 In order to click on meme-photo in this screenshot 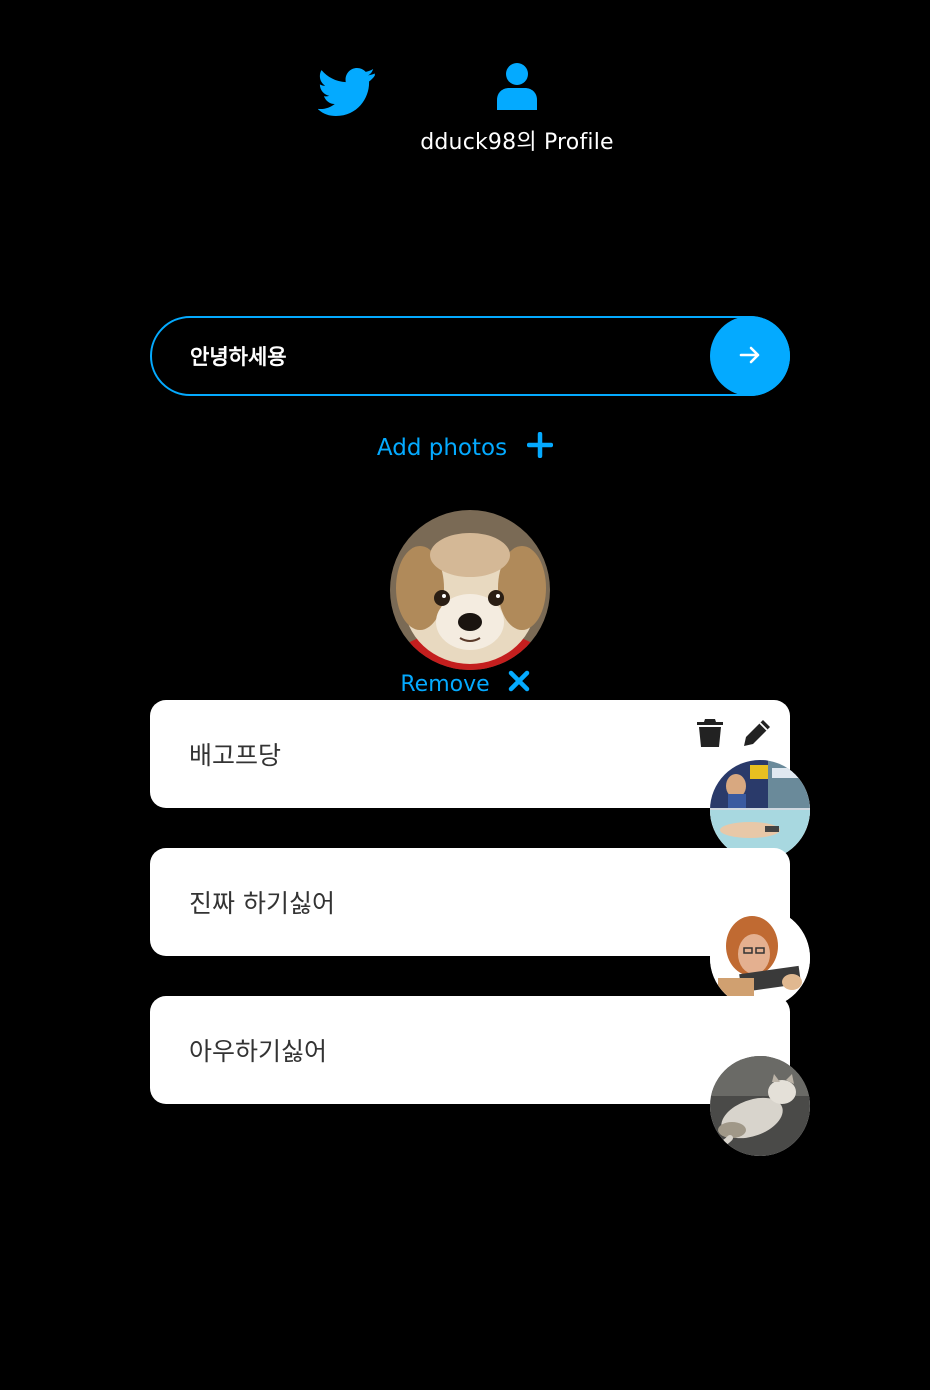, I will do `click(760, 810)`.